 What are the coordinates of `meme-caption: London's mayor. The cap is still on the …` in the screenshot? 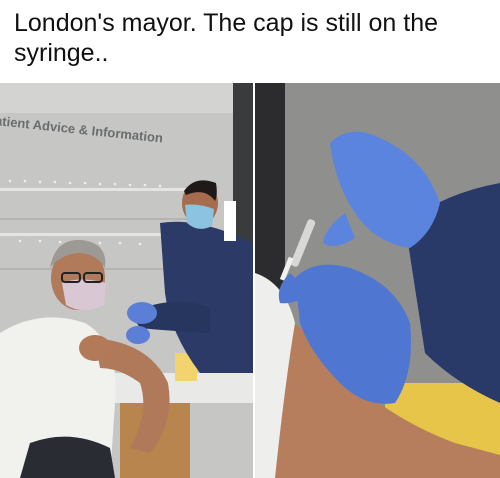 It's located at (226, 38).